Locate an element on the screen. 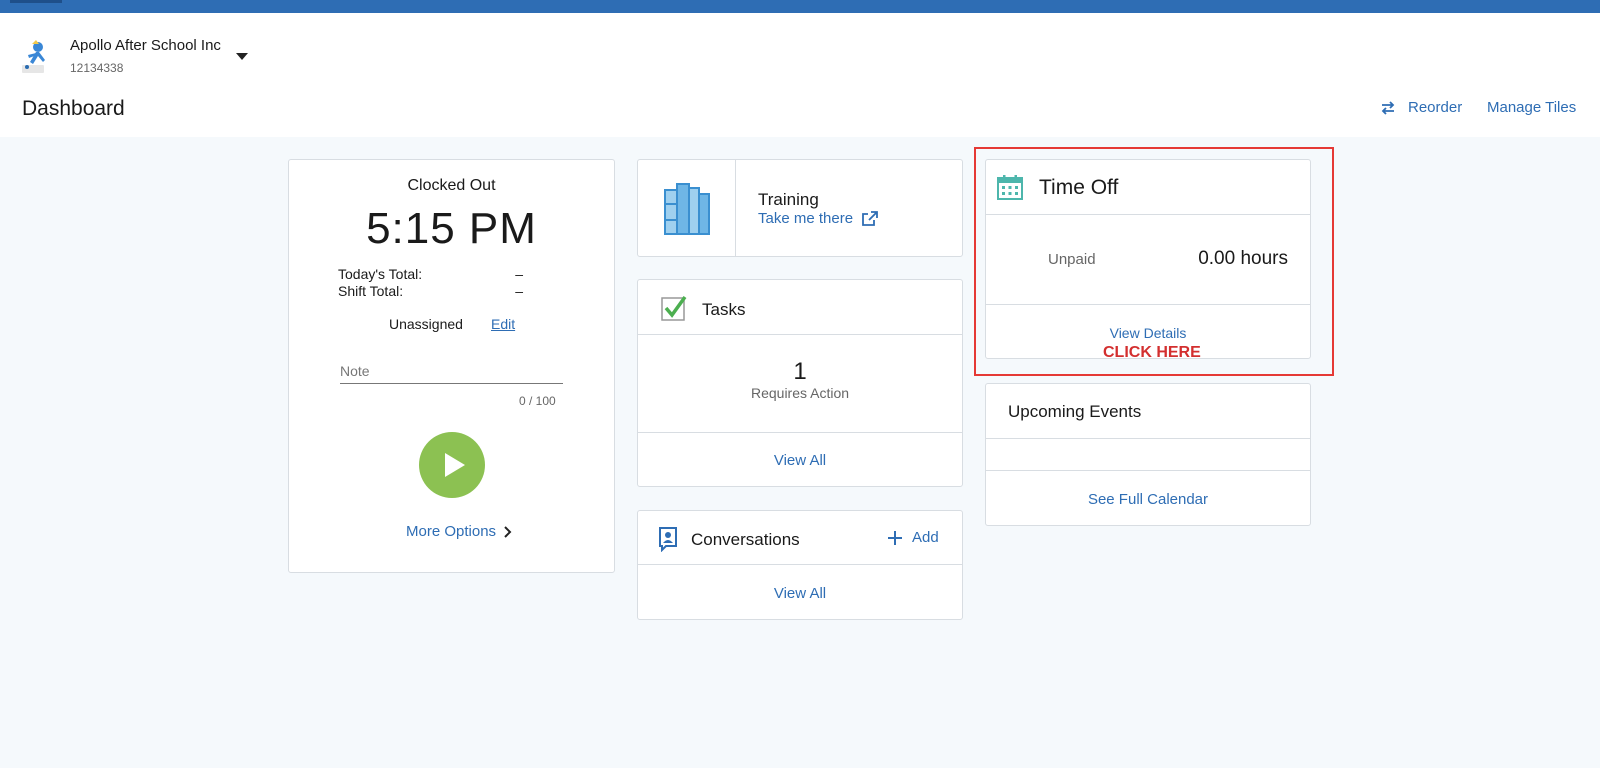 The image size is (1600, 768). calendar-icon is located at coordinates (1010, 187).